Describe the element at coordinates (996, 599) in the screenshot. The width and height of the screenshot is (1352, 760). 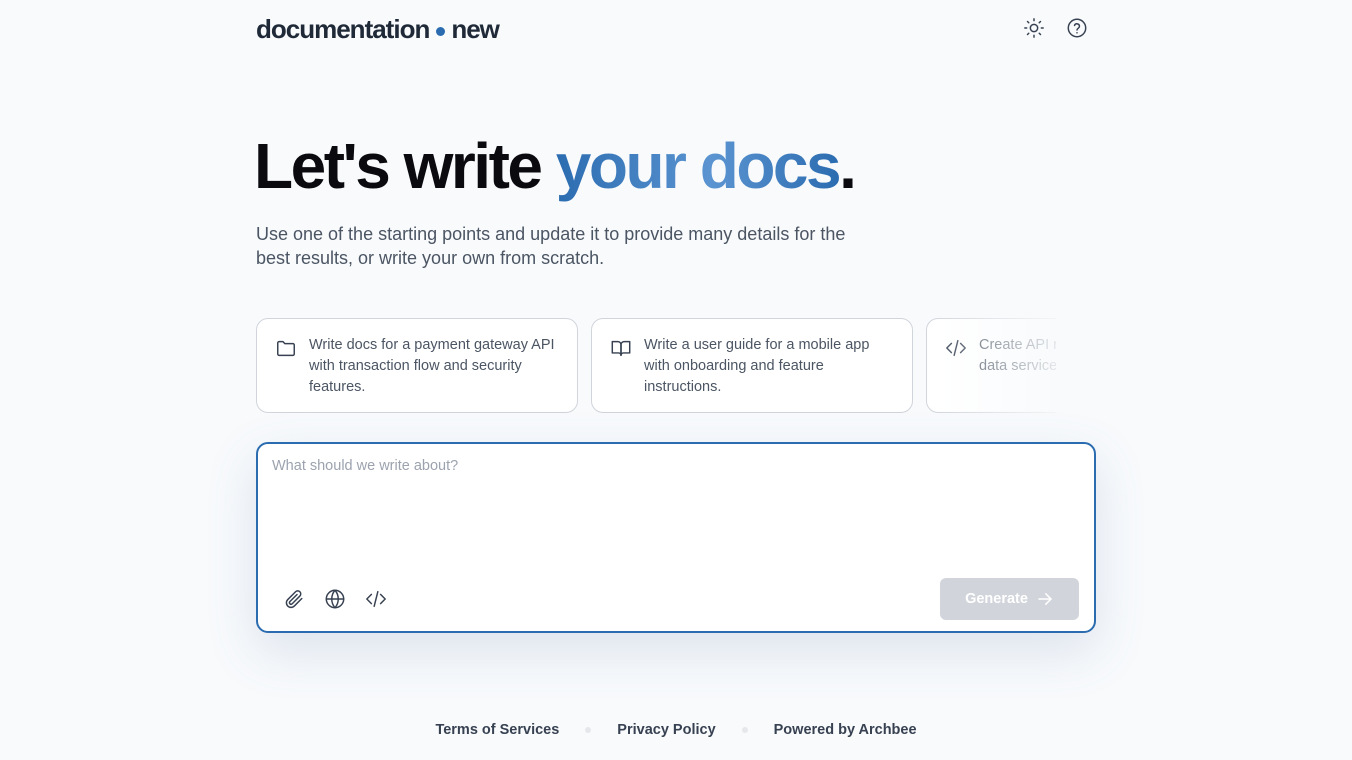
I see `generate-label: Generate` at that location.